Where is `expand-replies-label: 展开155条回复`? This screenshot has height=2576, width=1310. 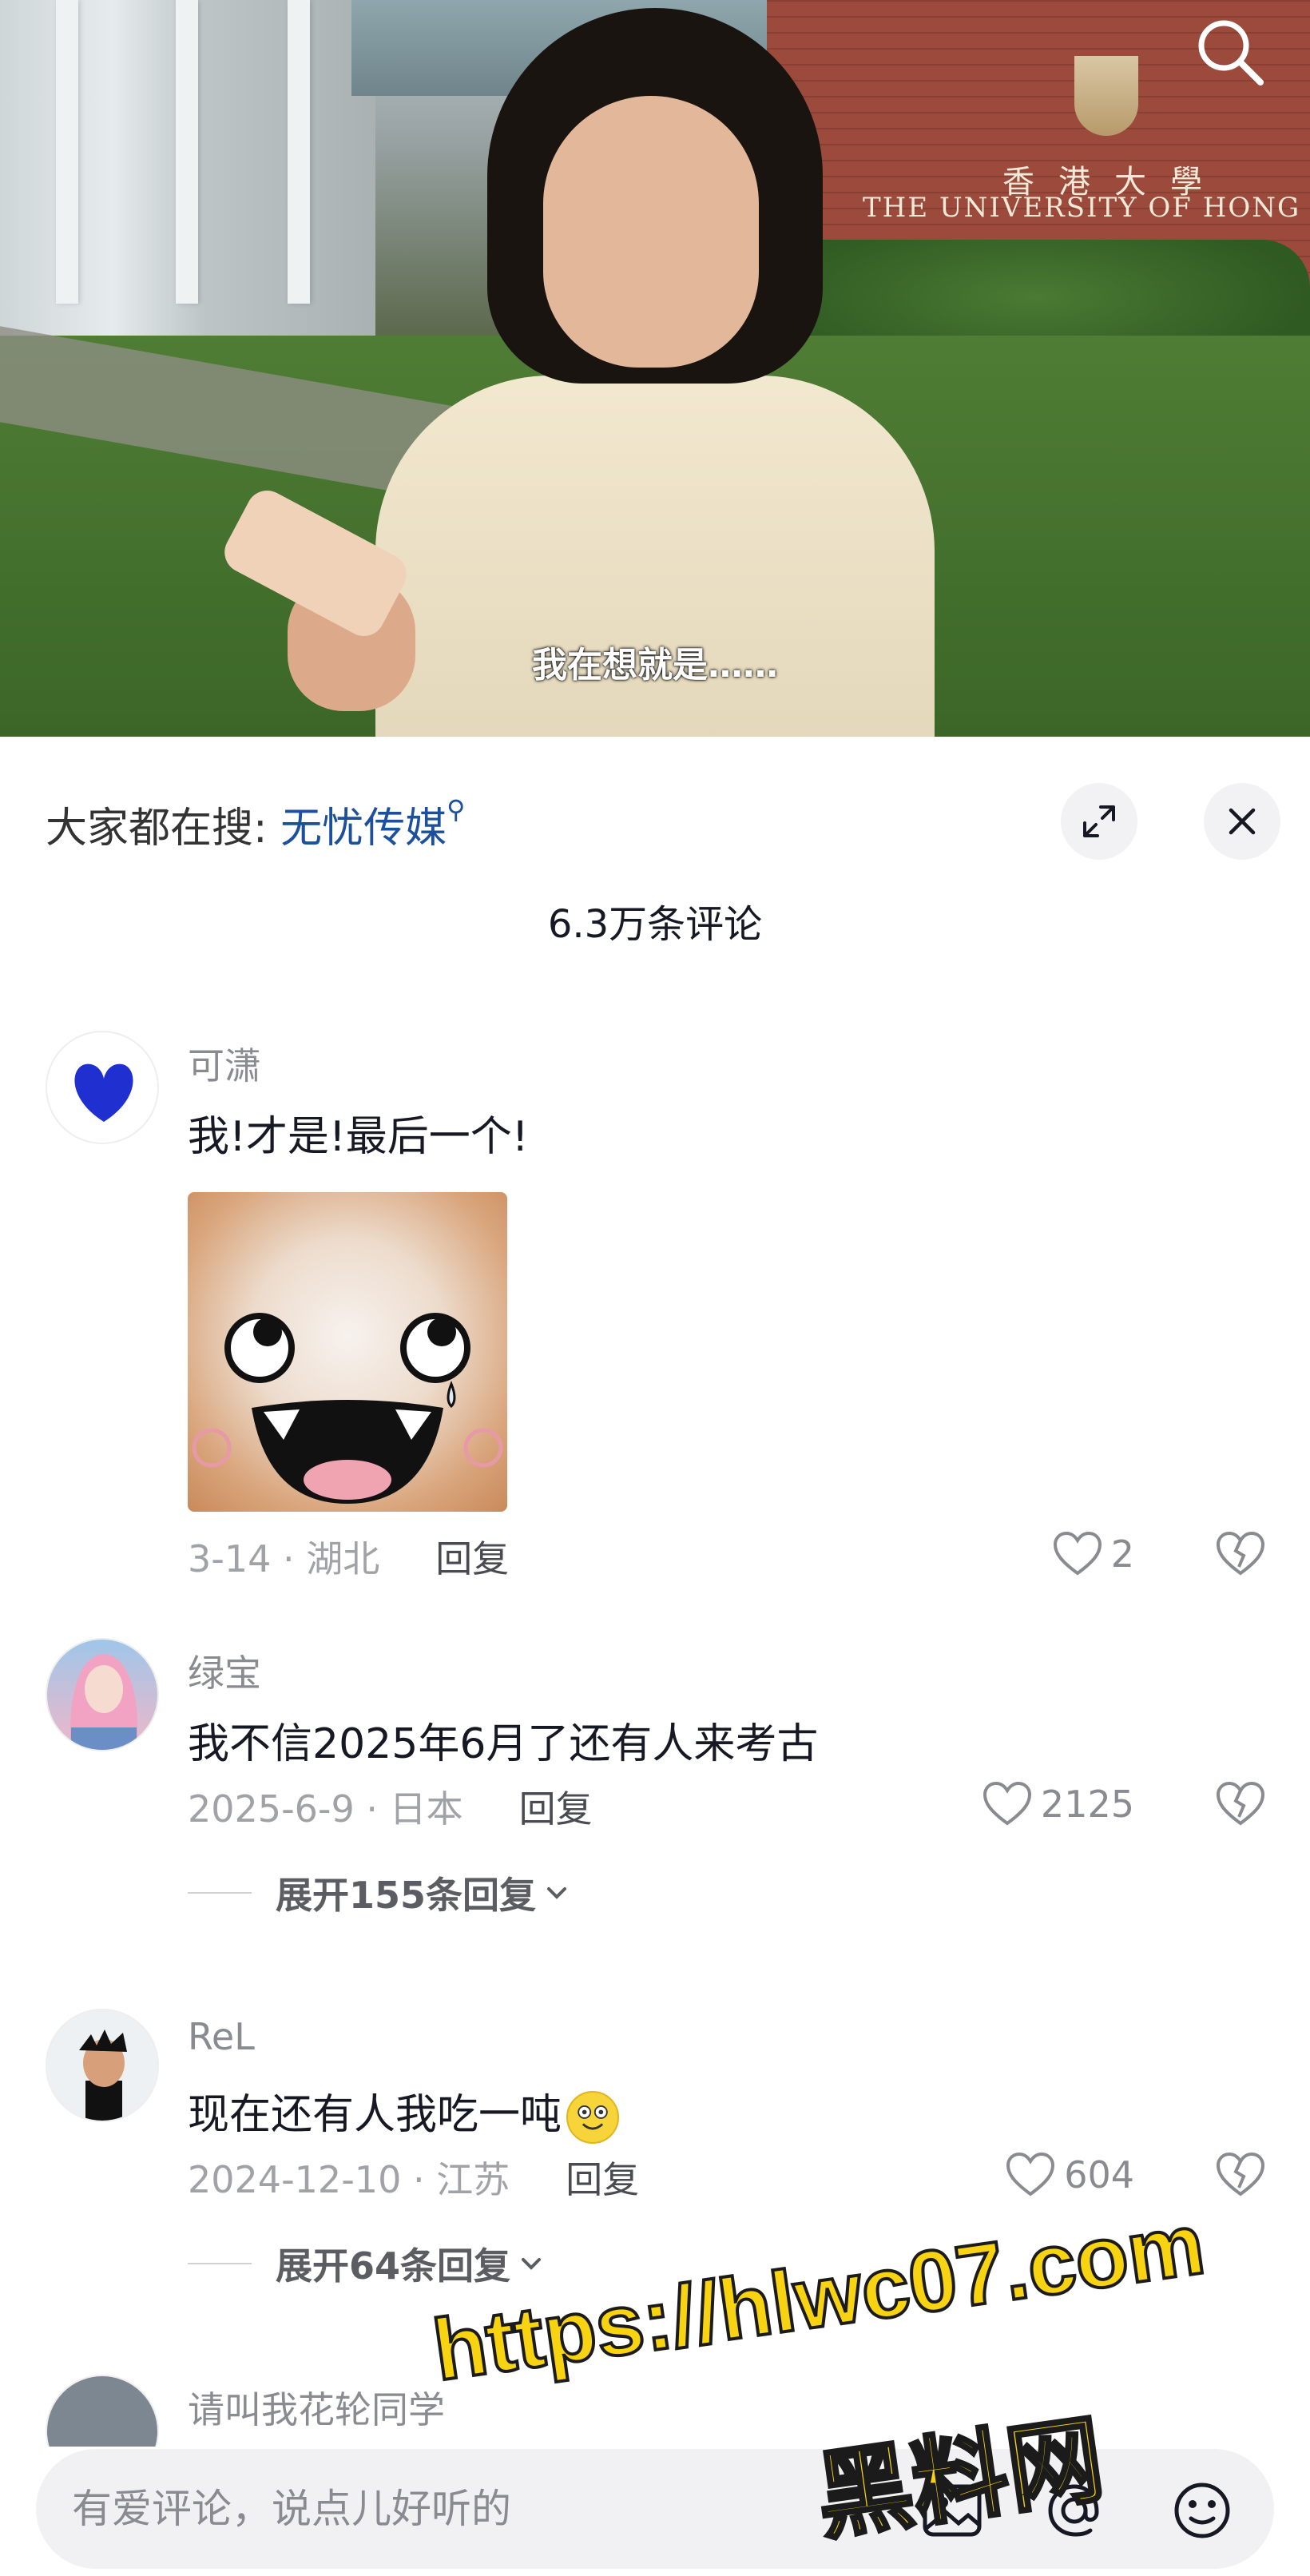 expand-replies-label: 展开155条回复 is located at coordinates (407, 1895).